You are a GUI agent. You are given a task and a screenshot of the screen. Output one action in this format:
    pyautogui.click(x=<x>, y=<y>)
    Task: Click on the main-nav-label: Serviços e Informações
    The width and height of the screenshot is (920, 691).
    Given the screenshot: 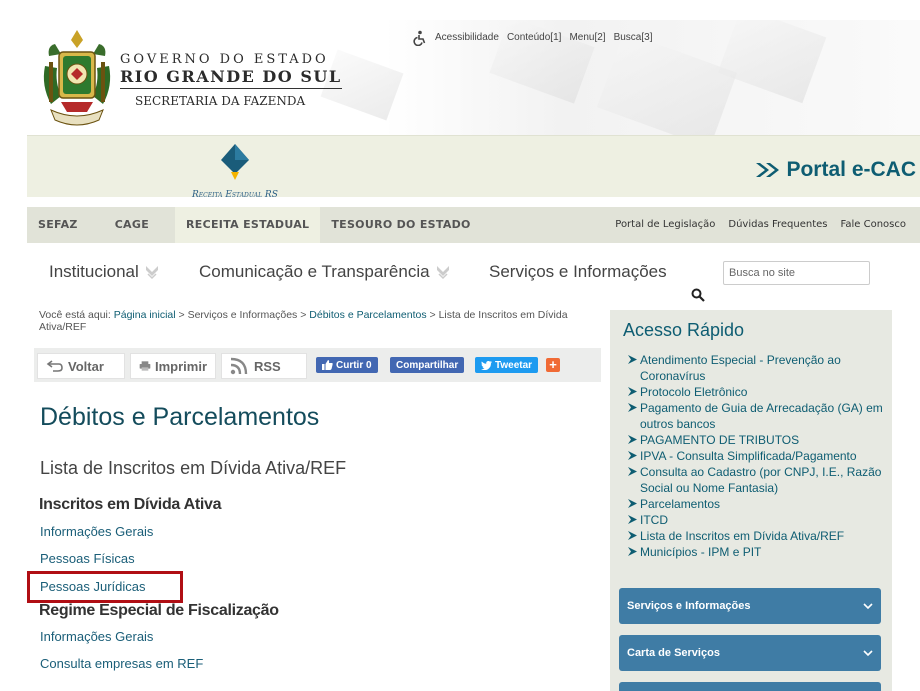 What is the action you would take?
    pyautogui.click(x=578, y=271)
    